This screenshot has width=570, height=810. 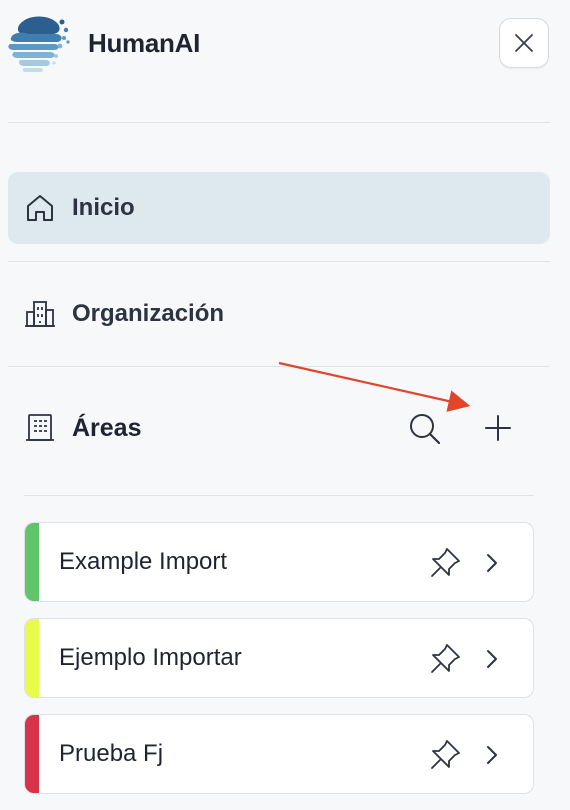 I want to click on close-button, so click(x=524, y=43).